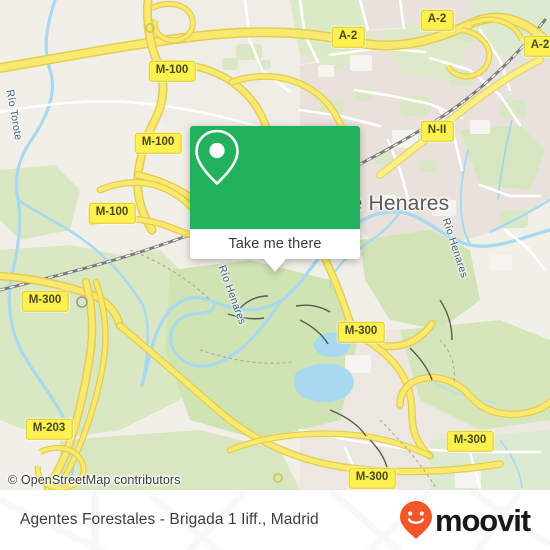  I want to click on popup-tail, so click(275, 265).